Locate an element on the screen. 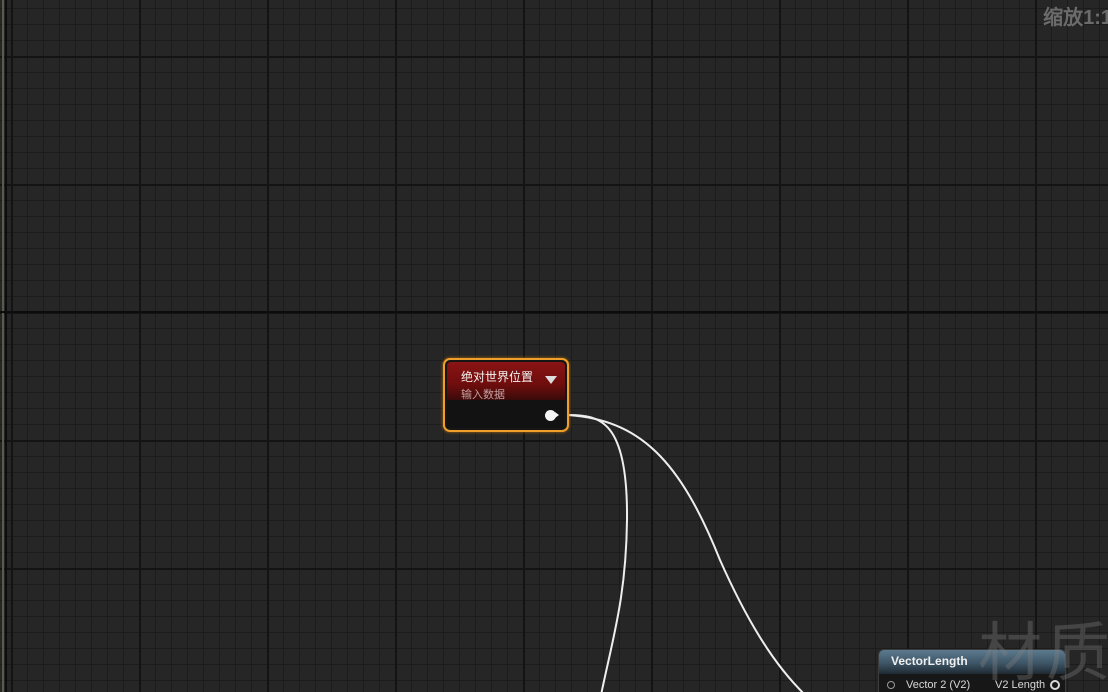  absolute-world-position-node: 绝对世界位置 输入数据 is located at coordinates (506, 395).